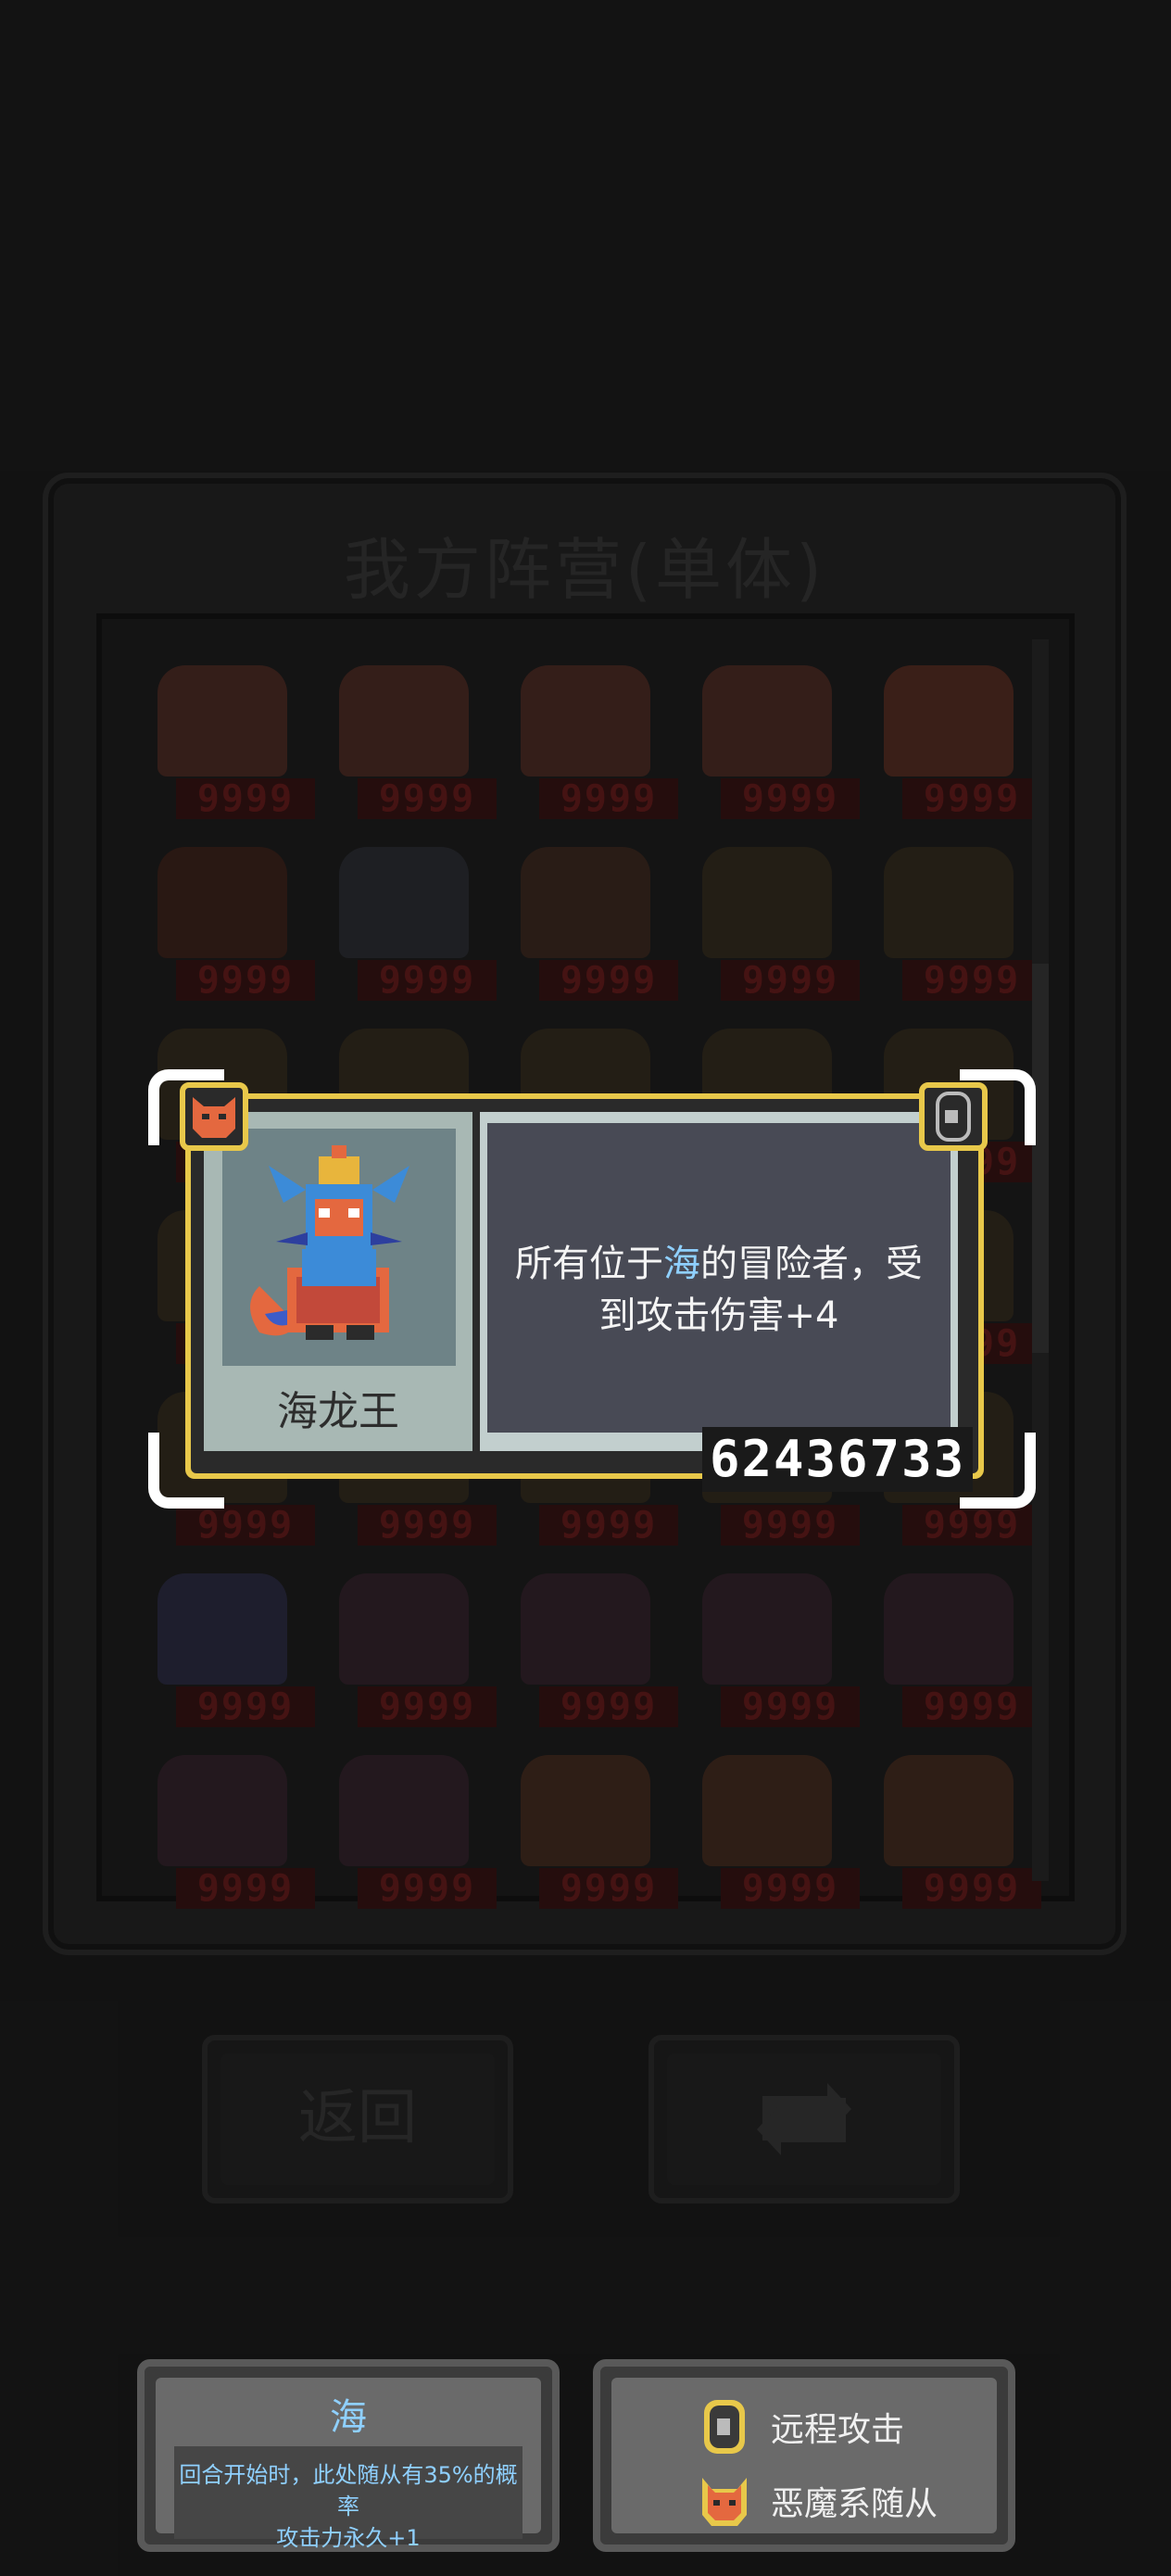 This screenshot has height=2576, width=1171. I want to click on description-panel: 所有位于海的冒险者，受到攻击伤害+4, so click(719, 1281).